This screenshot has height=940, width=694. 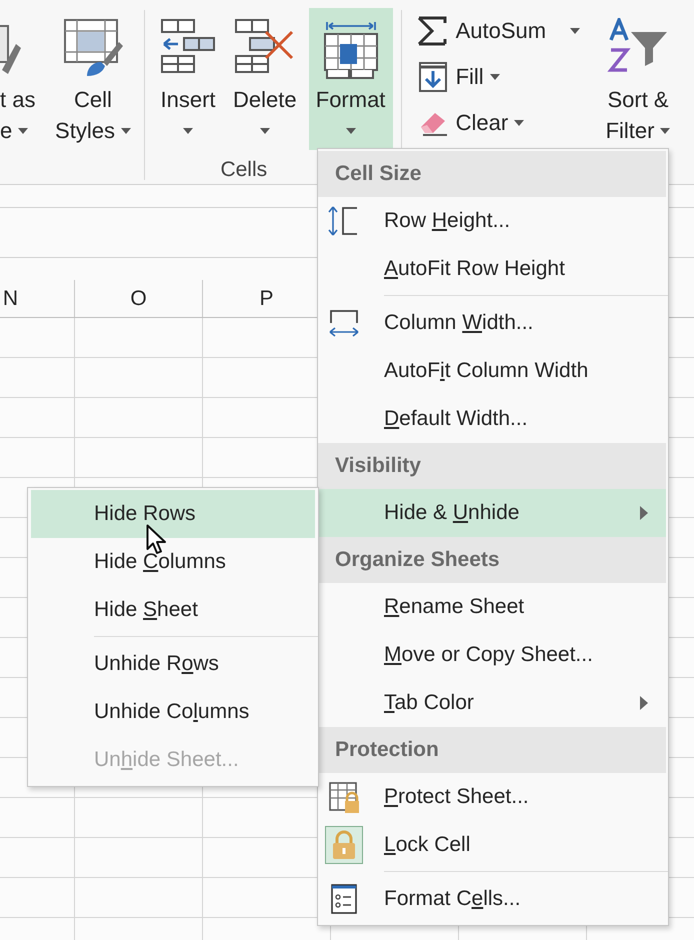 I want to click on menu-item: Hide Sheet, so click(x=173, y=610).